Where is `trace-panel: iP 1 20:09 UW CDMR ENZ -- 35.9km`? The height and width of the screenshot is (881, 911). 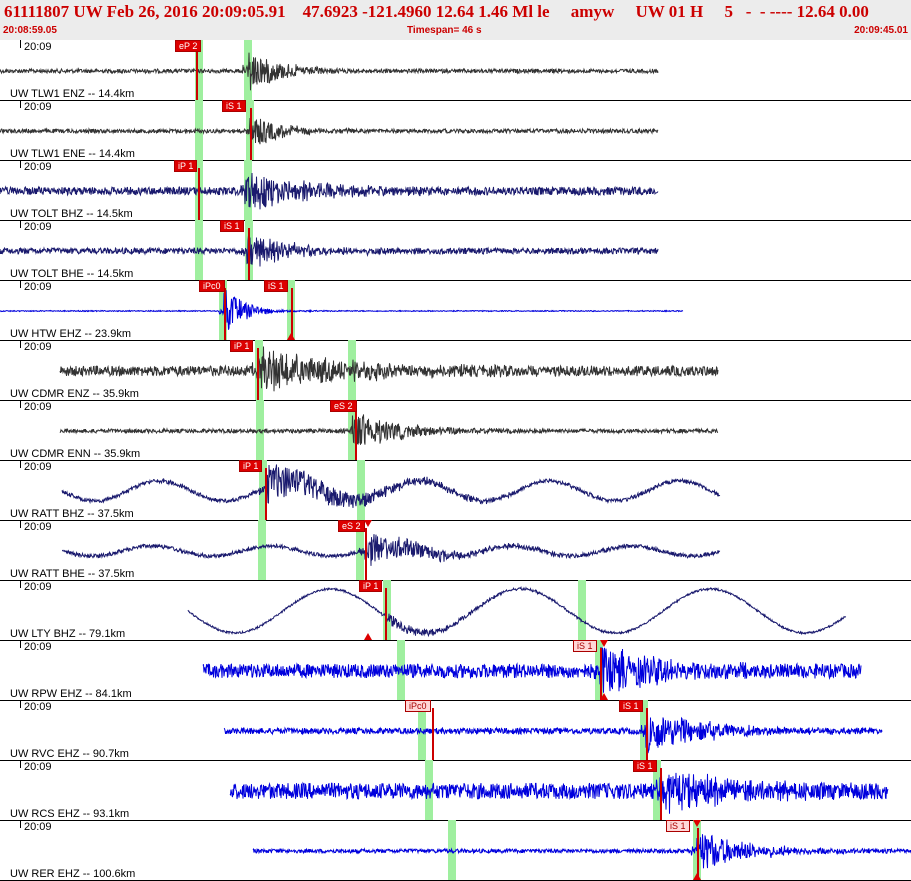
trace-panel: iP 1 20:09 UW CDMR ENZ -- 35.9km is located at coordinates (455, 370).